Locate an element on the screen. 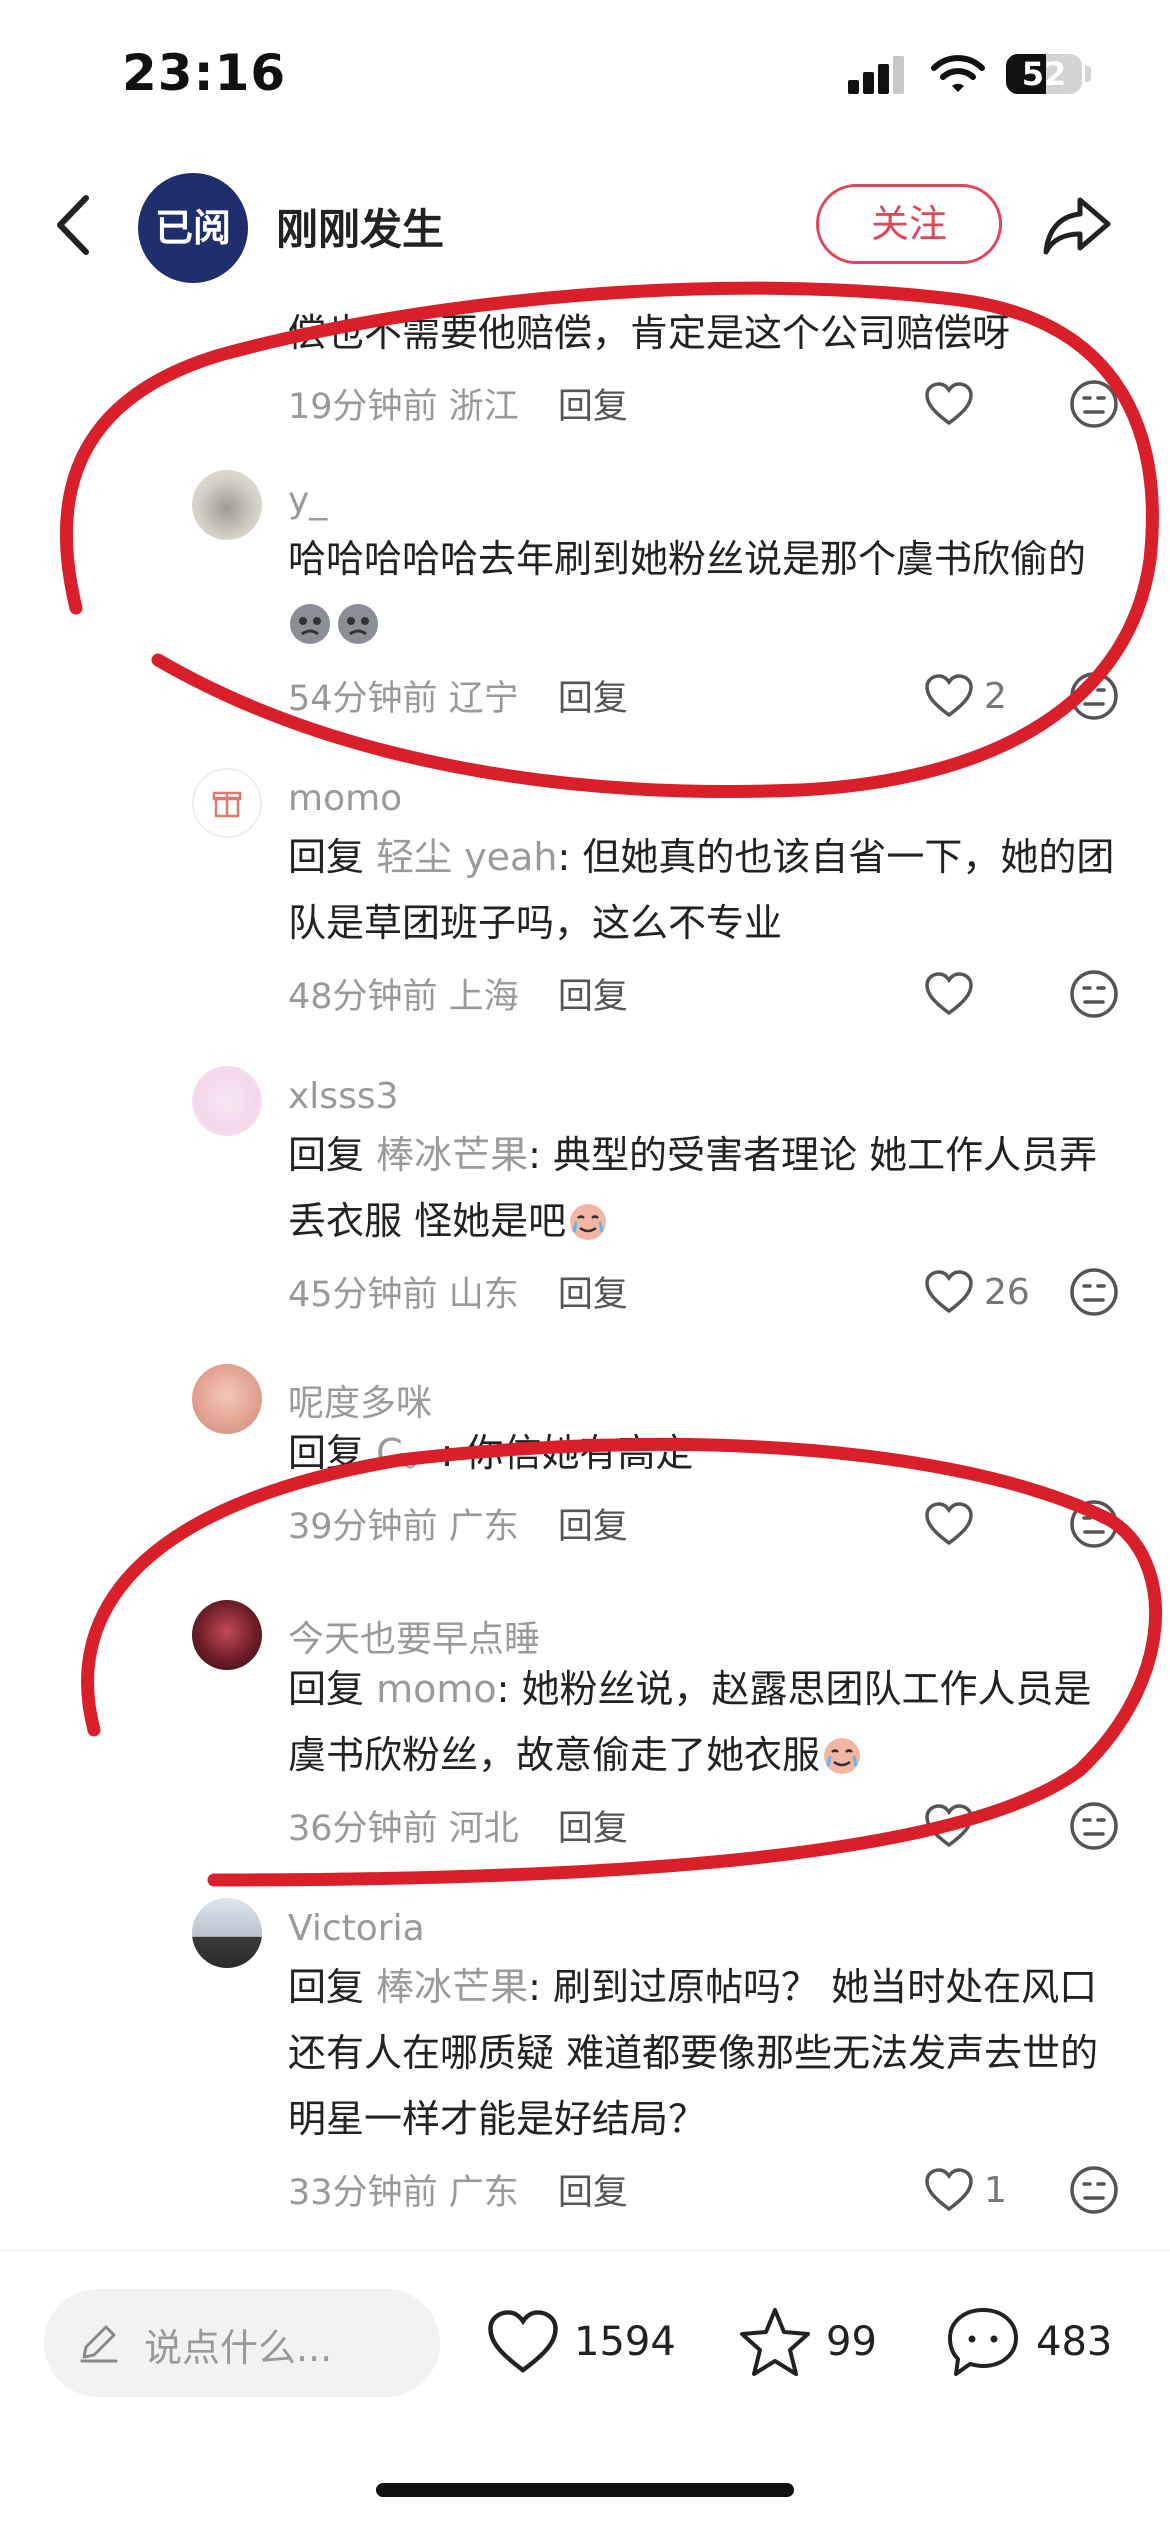  comment-username: momo is located at coordinates (345, 798).